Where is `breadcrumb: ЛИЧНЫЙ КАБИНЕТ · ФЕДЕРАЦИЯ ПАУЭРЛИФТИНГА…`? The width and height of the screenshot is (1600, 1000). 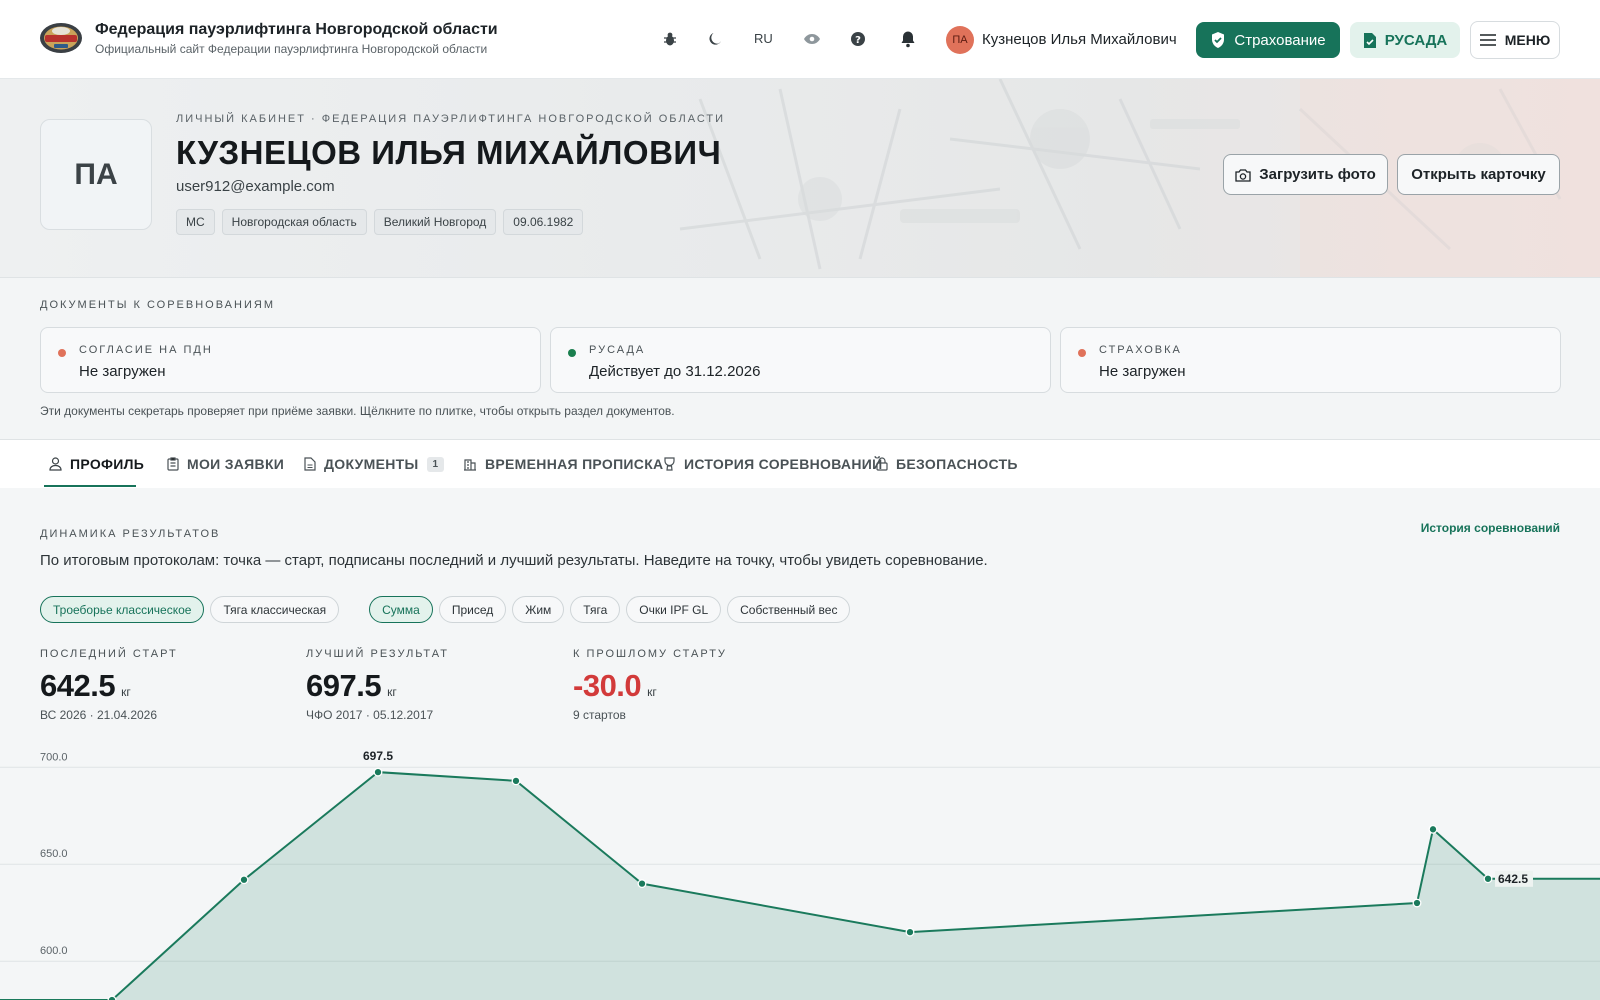
breadcrumb: ЛИЧНЫЙ КАБИНЕТ · ФЕДЕРАЦИЯ ПАУЭРЛИФТИНГА… is located at coordinates (451, 119).